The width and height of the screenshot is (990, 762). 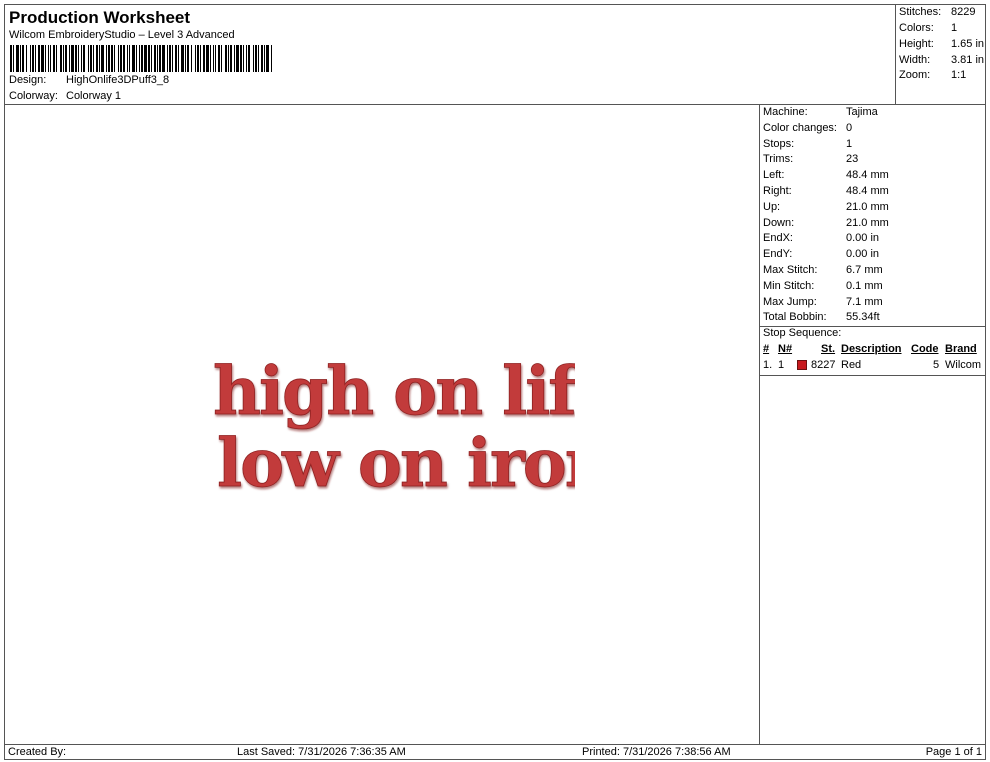 I want to click on stitches-value: 8229, so click(x=963, y=12).